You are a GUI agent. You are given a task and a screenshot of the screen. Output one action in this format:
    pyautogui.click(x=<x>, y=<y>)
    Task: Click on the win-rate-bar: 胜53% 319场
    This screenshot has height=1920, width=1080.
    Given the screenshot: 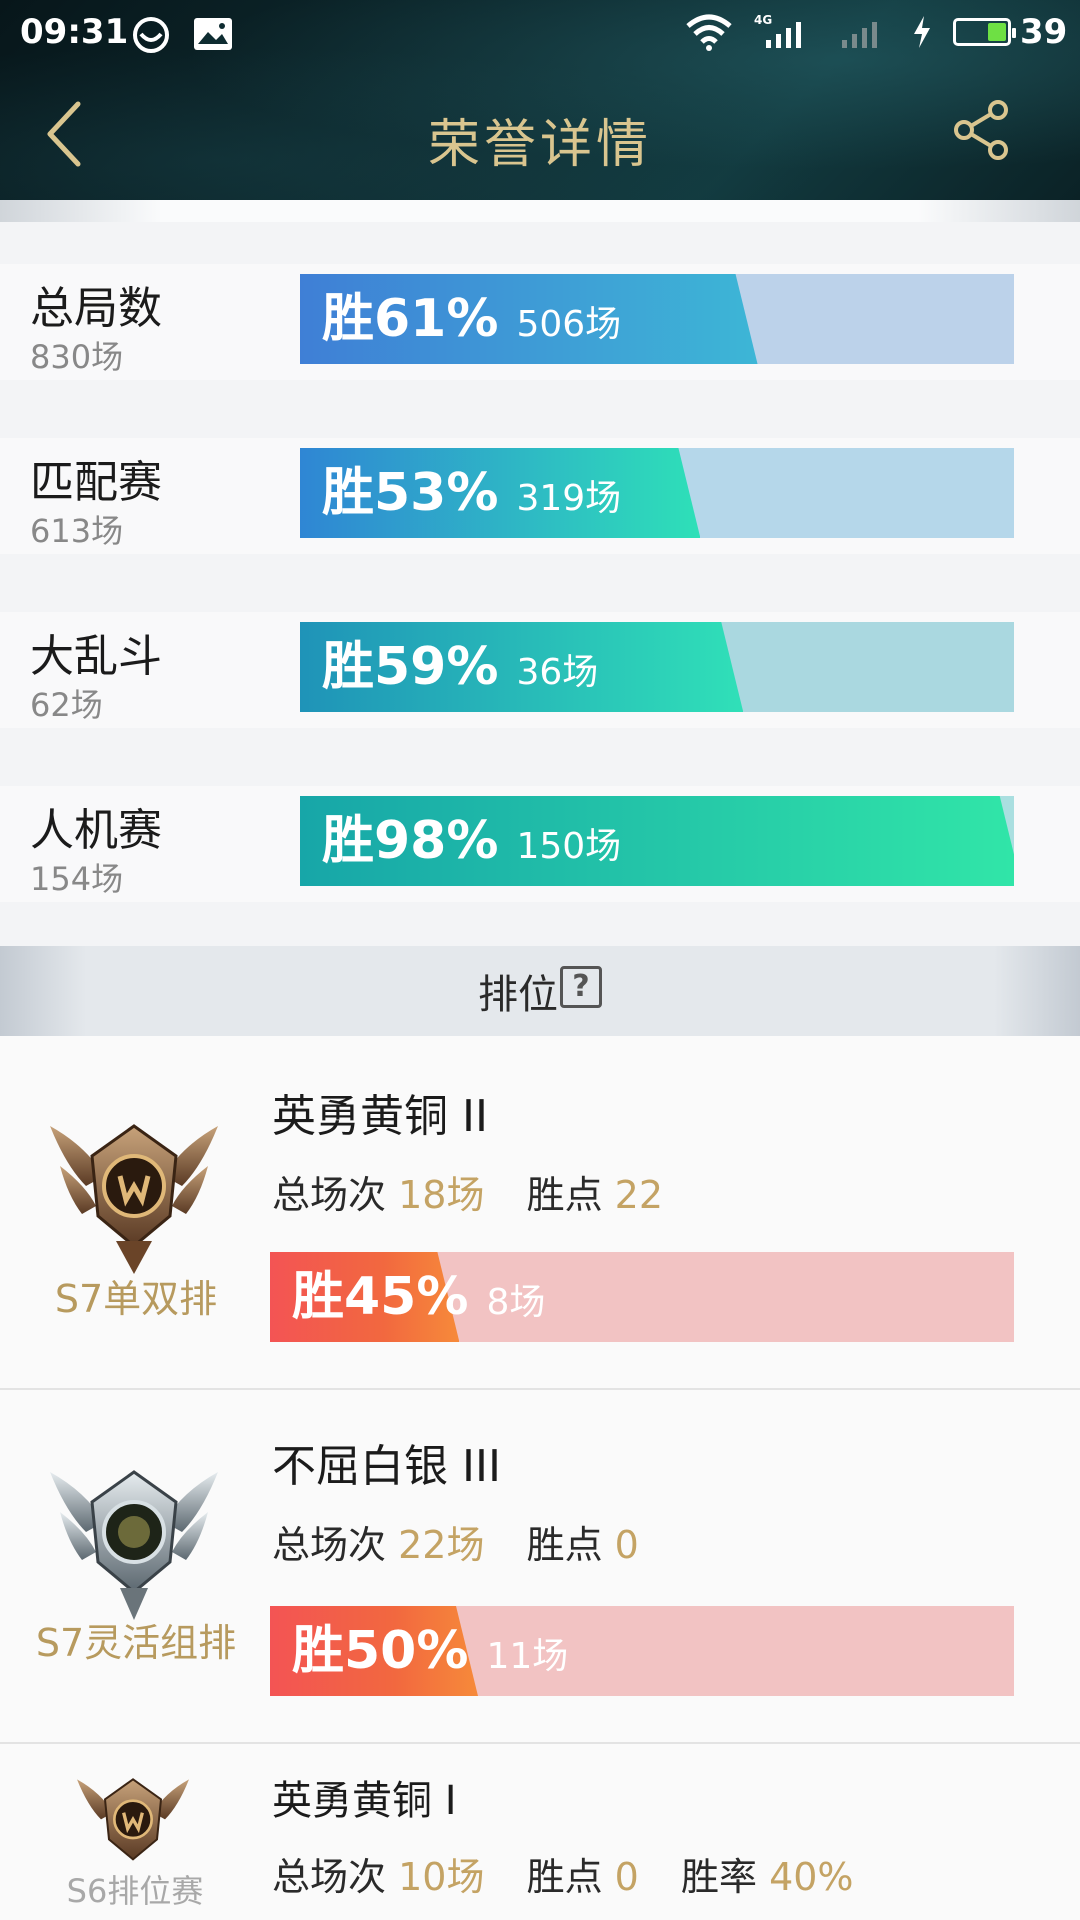 What is the action you would take?
    pyautogui.click(x=657, y=493)
    